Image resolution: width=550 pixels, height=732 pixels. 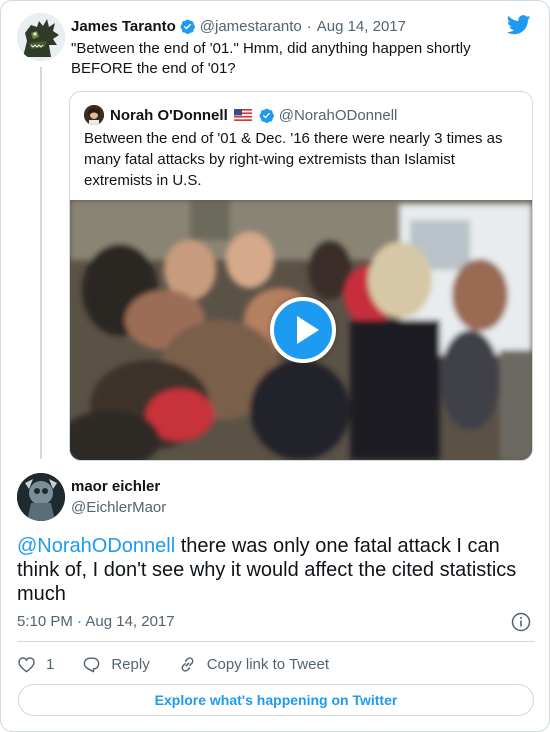 I want to click on reply-bubble-icon, so click(x=92, y=664).